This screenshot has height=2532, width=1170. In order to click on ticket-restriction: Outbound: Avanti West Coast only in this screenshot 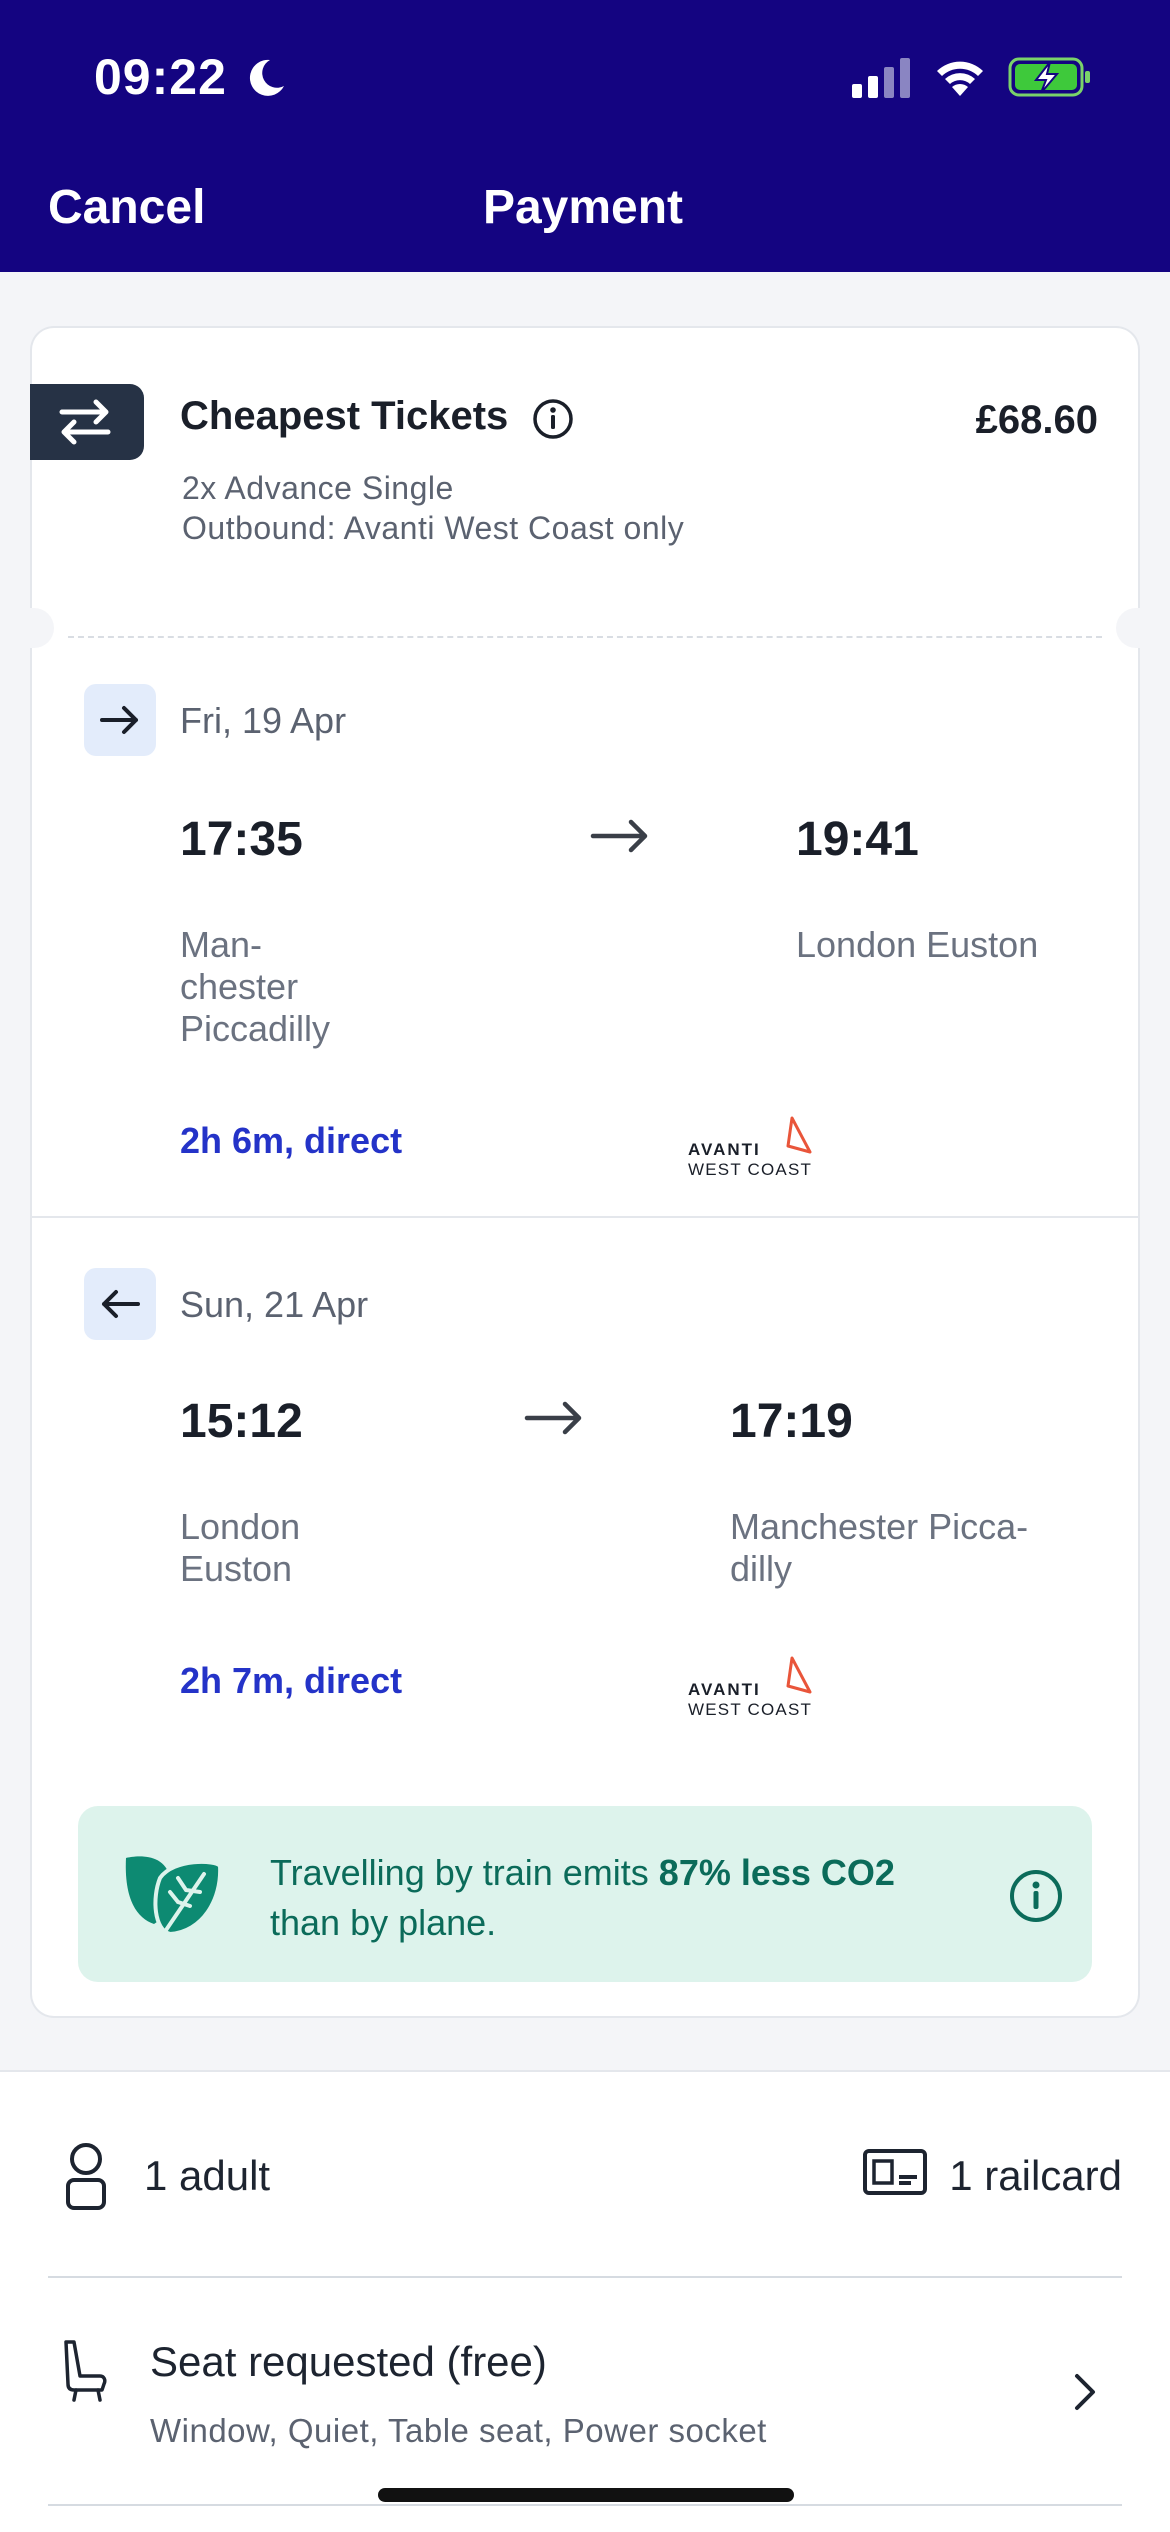, I will do `click(433, 528)`.